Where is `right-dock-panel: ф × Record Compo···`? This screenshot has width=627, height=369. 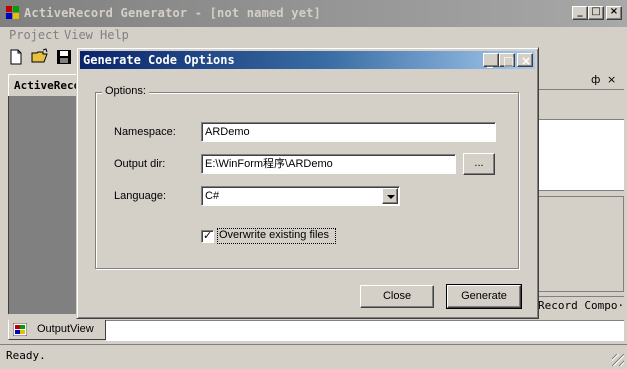
right-dock-panel: ф × Record Compo··· is located at coordinates (580, 194).